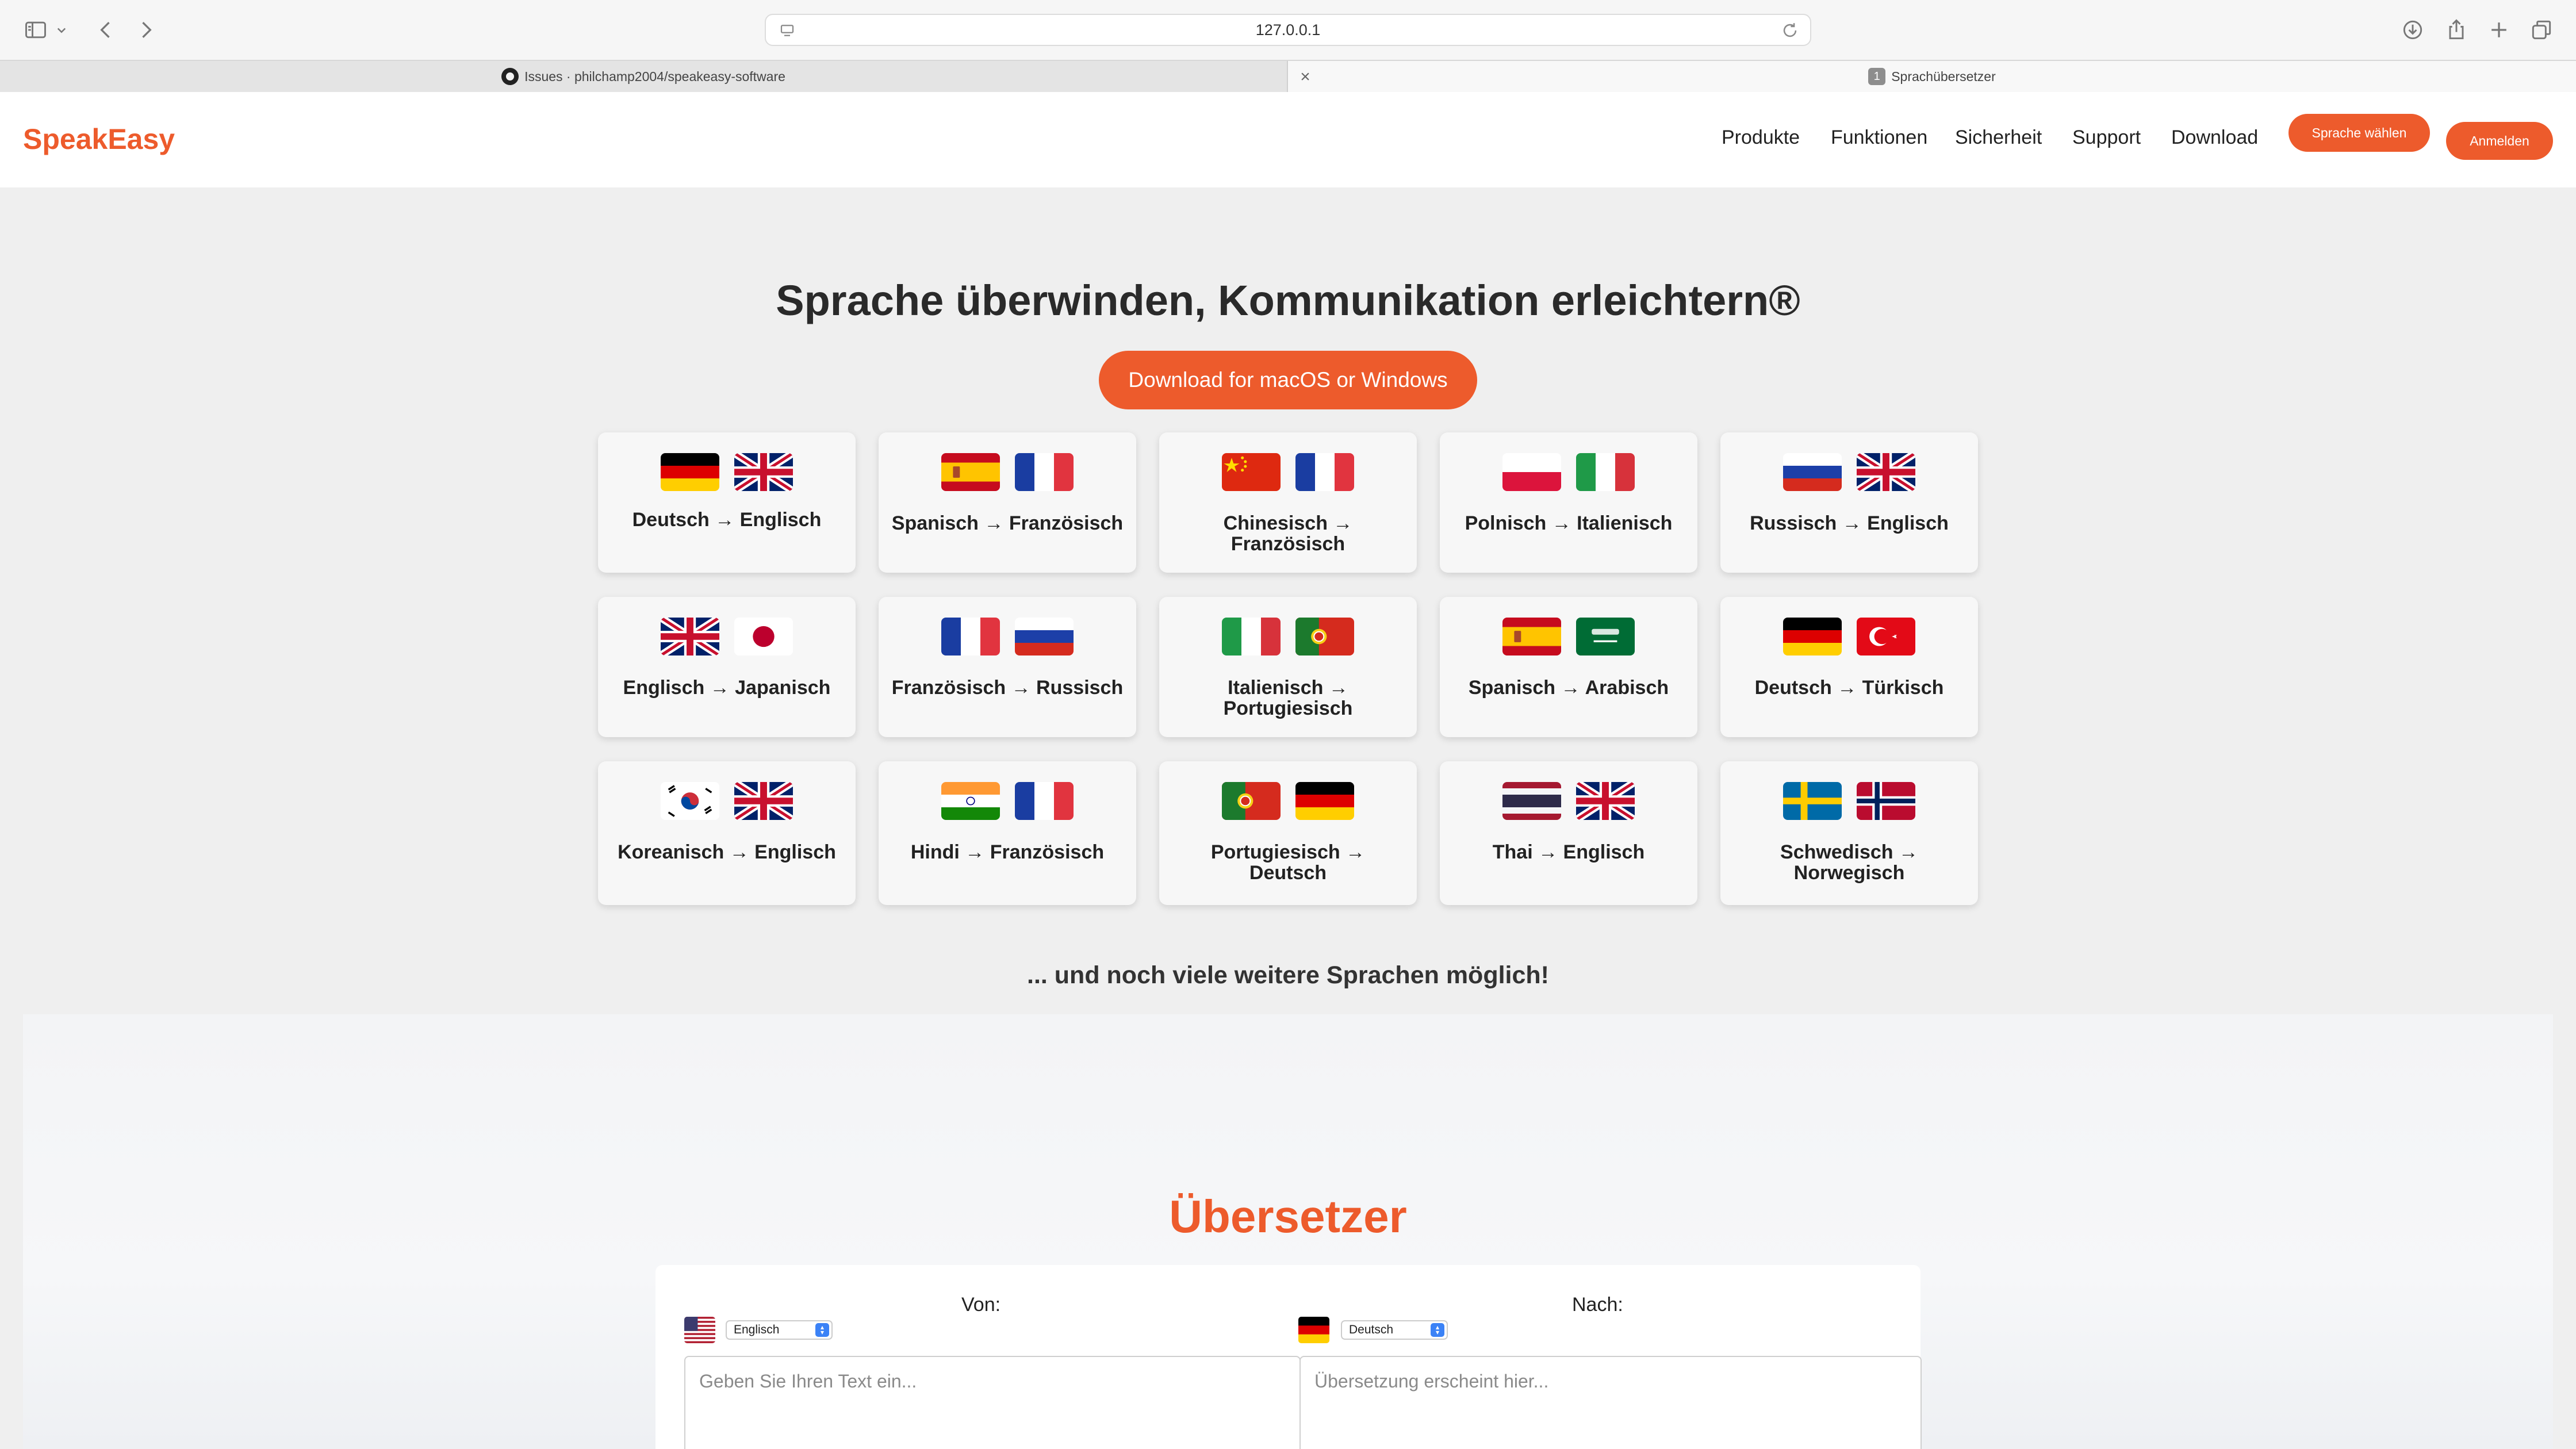 The image size is (2576, 1449). What do you see at coordinates (970, 472) in the screenshot?
I see `spanish-flag-icon` at bounding box center [970, 472].